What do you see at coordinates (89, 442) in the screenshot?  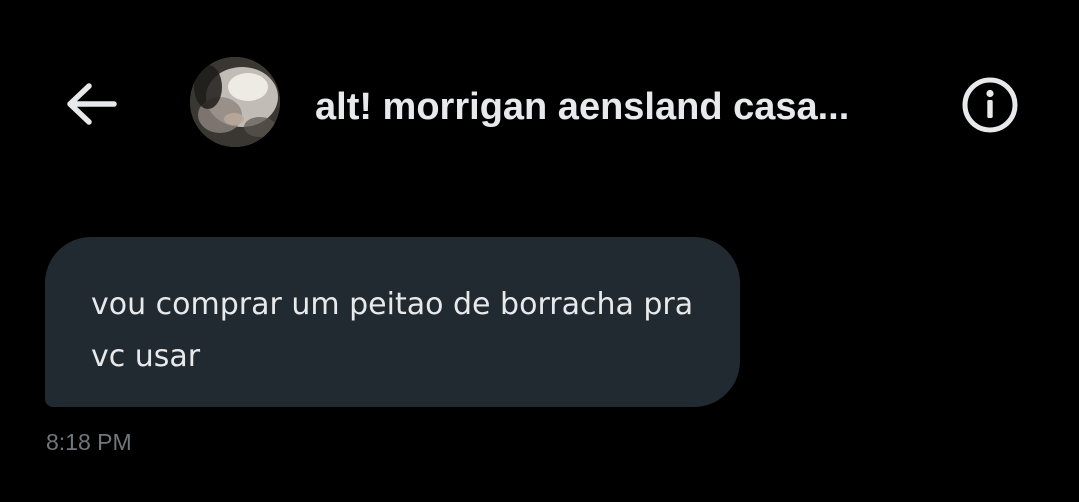 I see `message-timestamp: 8:18 PM` at bounding box center [89, 442].